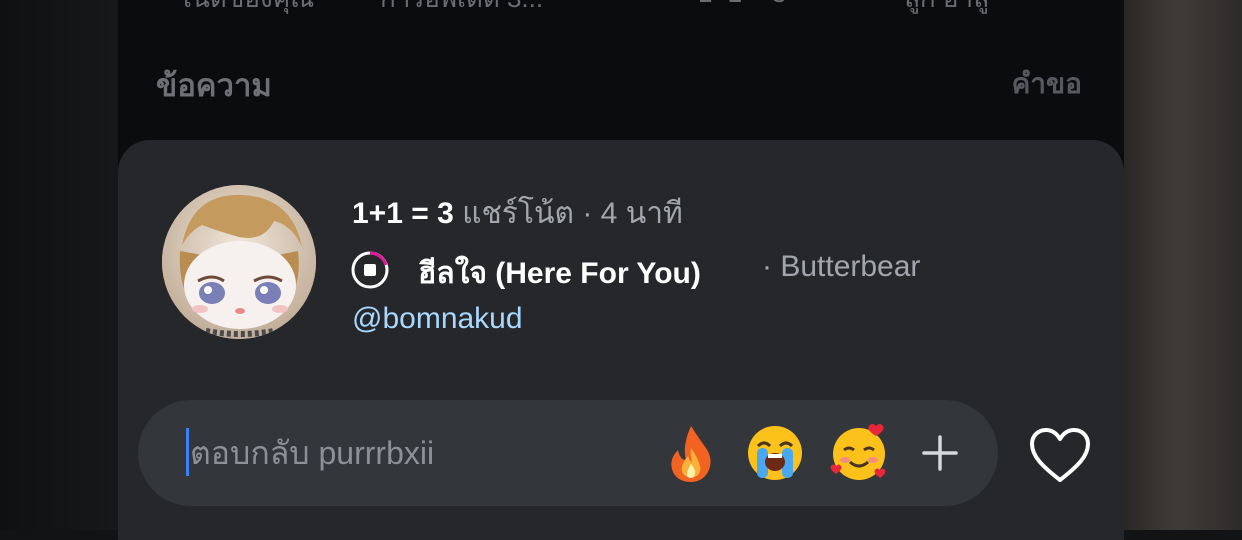 This screenshot has width=1242, height=540. What do you see at coordinates (946, 9) in the screenshot?
I see `note-tab-other: ลูกิ อาลู` at bounding box center [946, 9].